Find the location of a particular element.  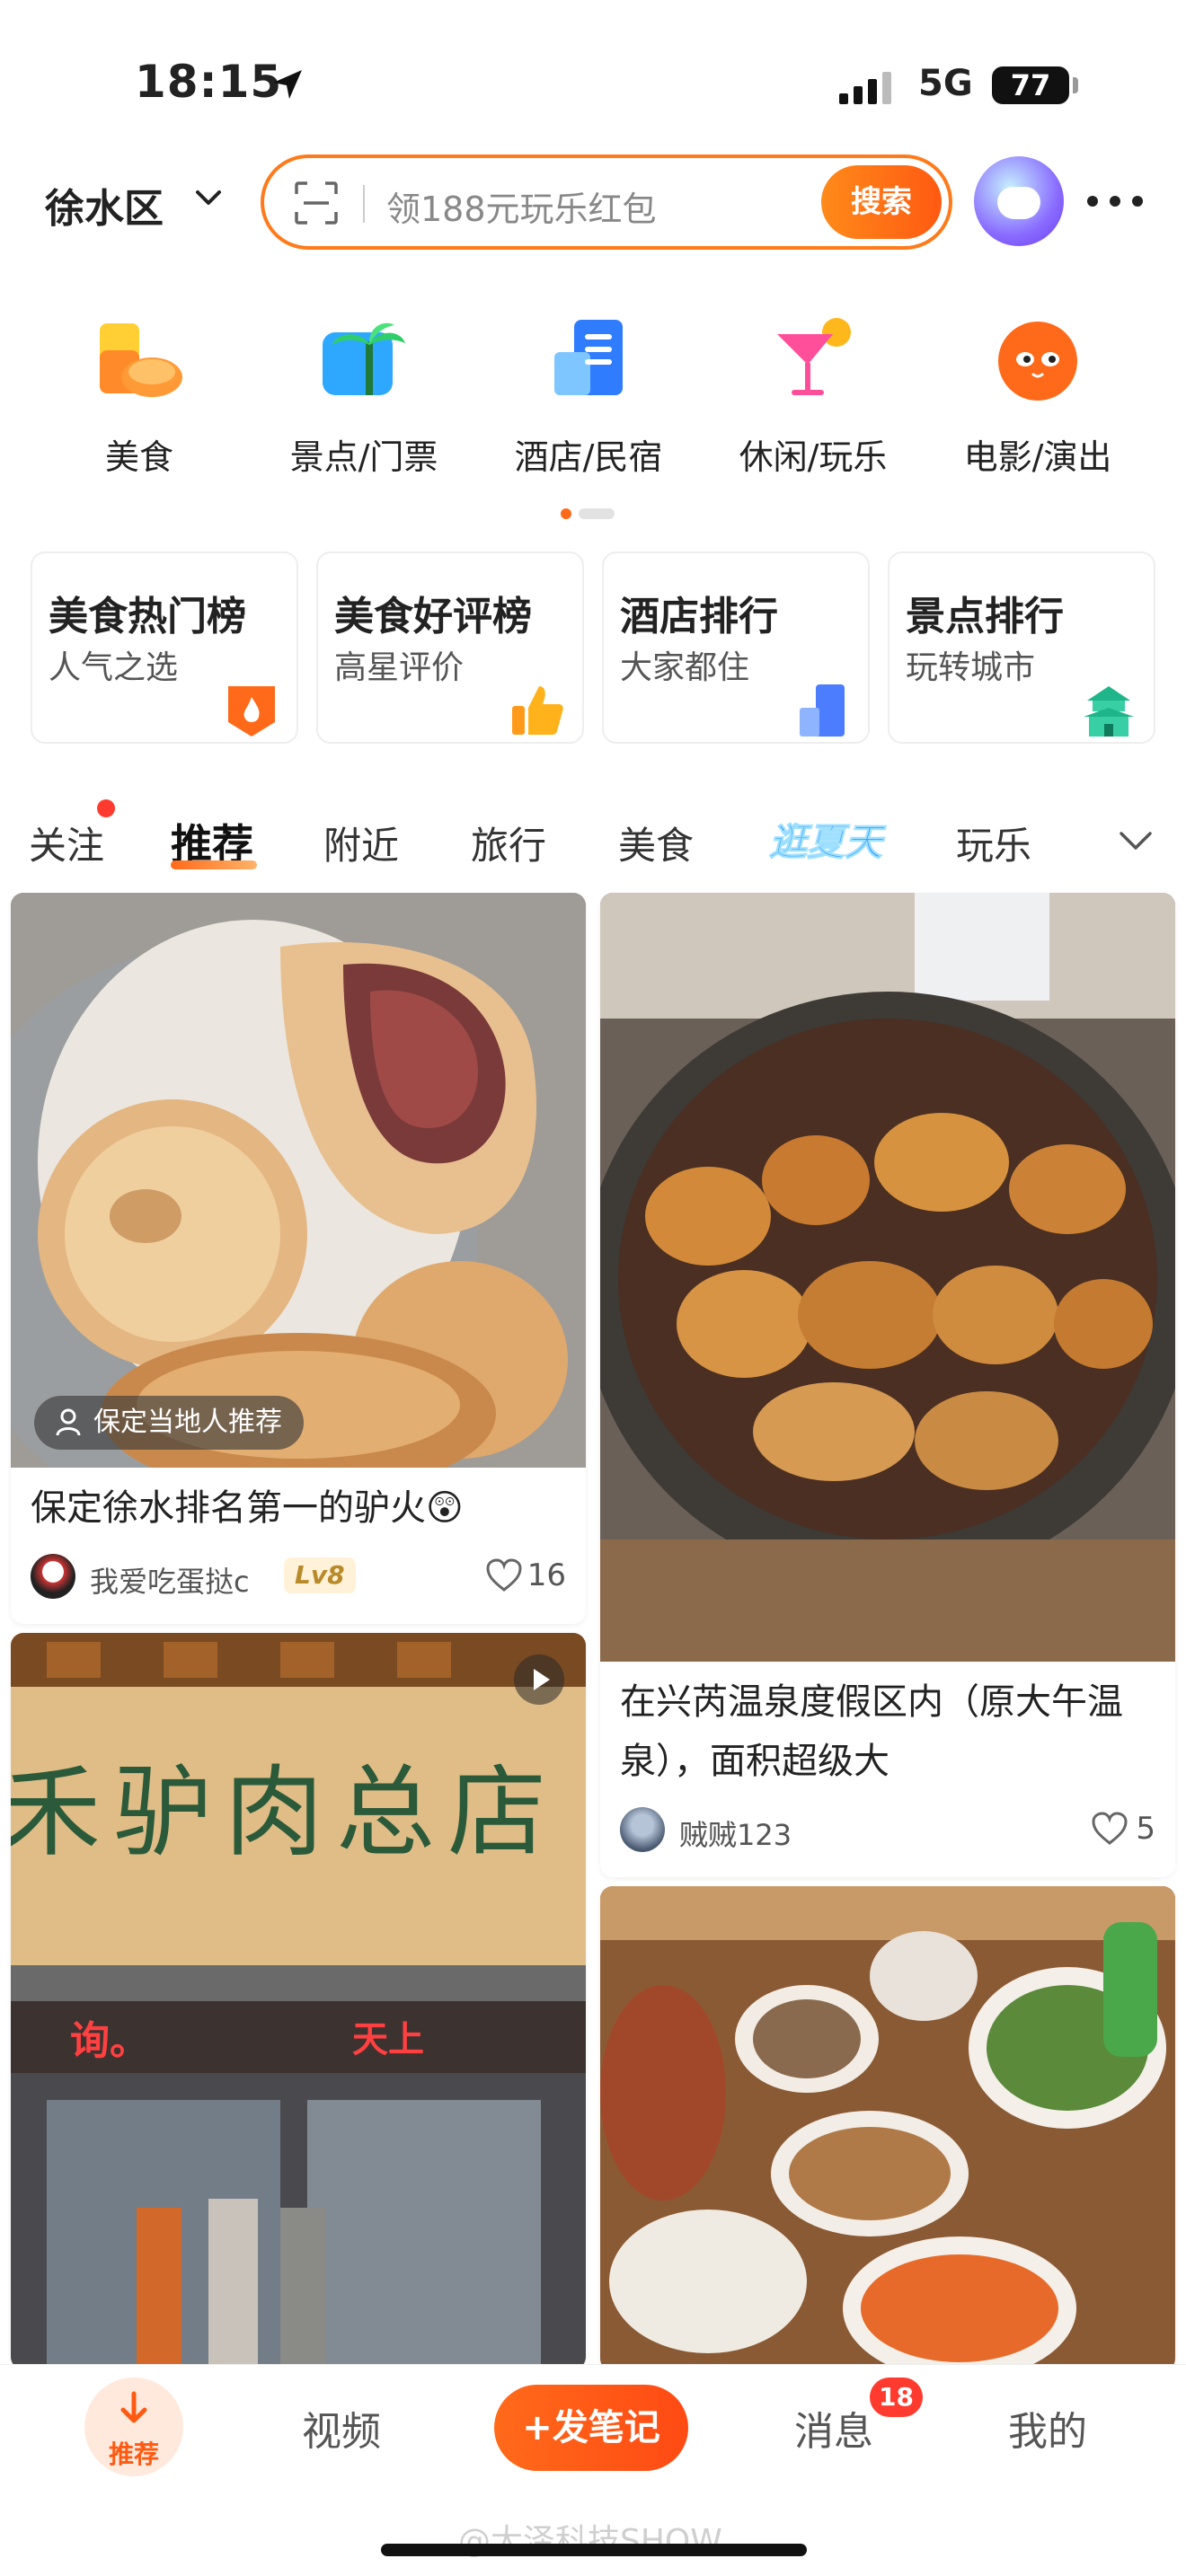

tab-travel: 旅行 is located at coordinates (508, 843).